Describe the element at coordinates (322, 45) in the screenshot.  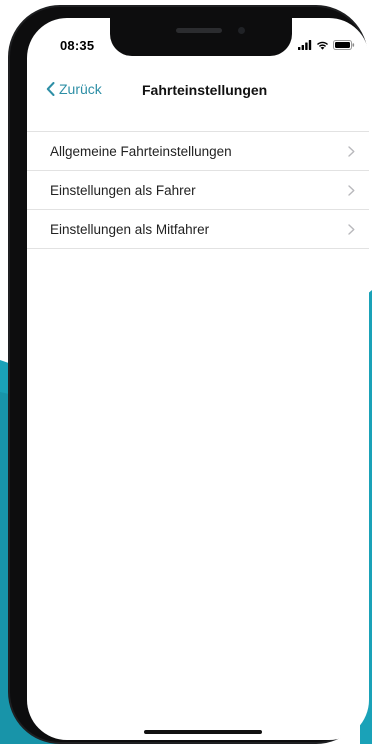
I see `wifi-icon` at that location.